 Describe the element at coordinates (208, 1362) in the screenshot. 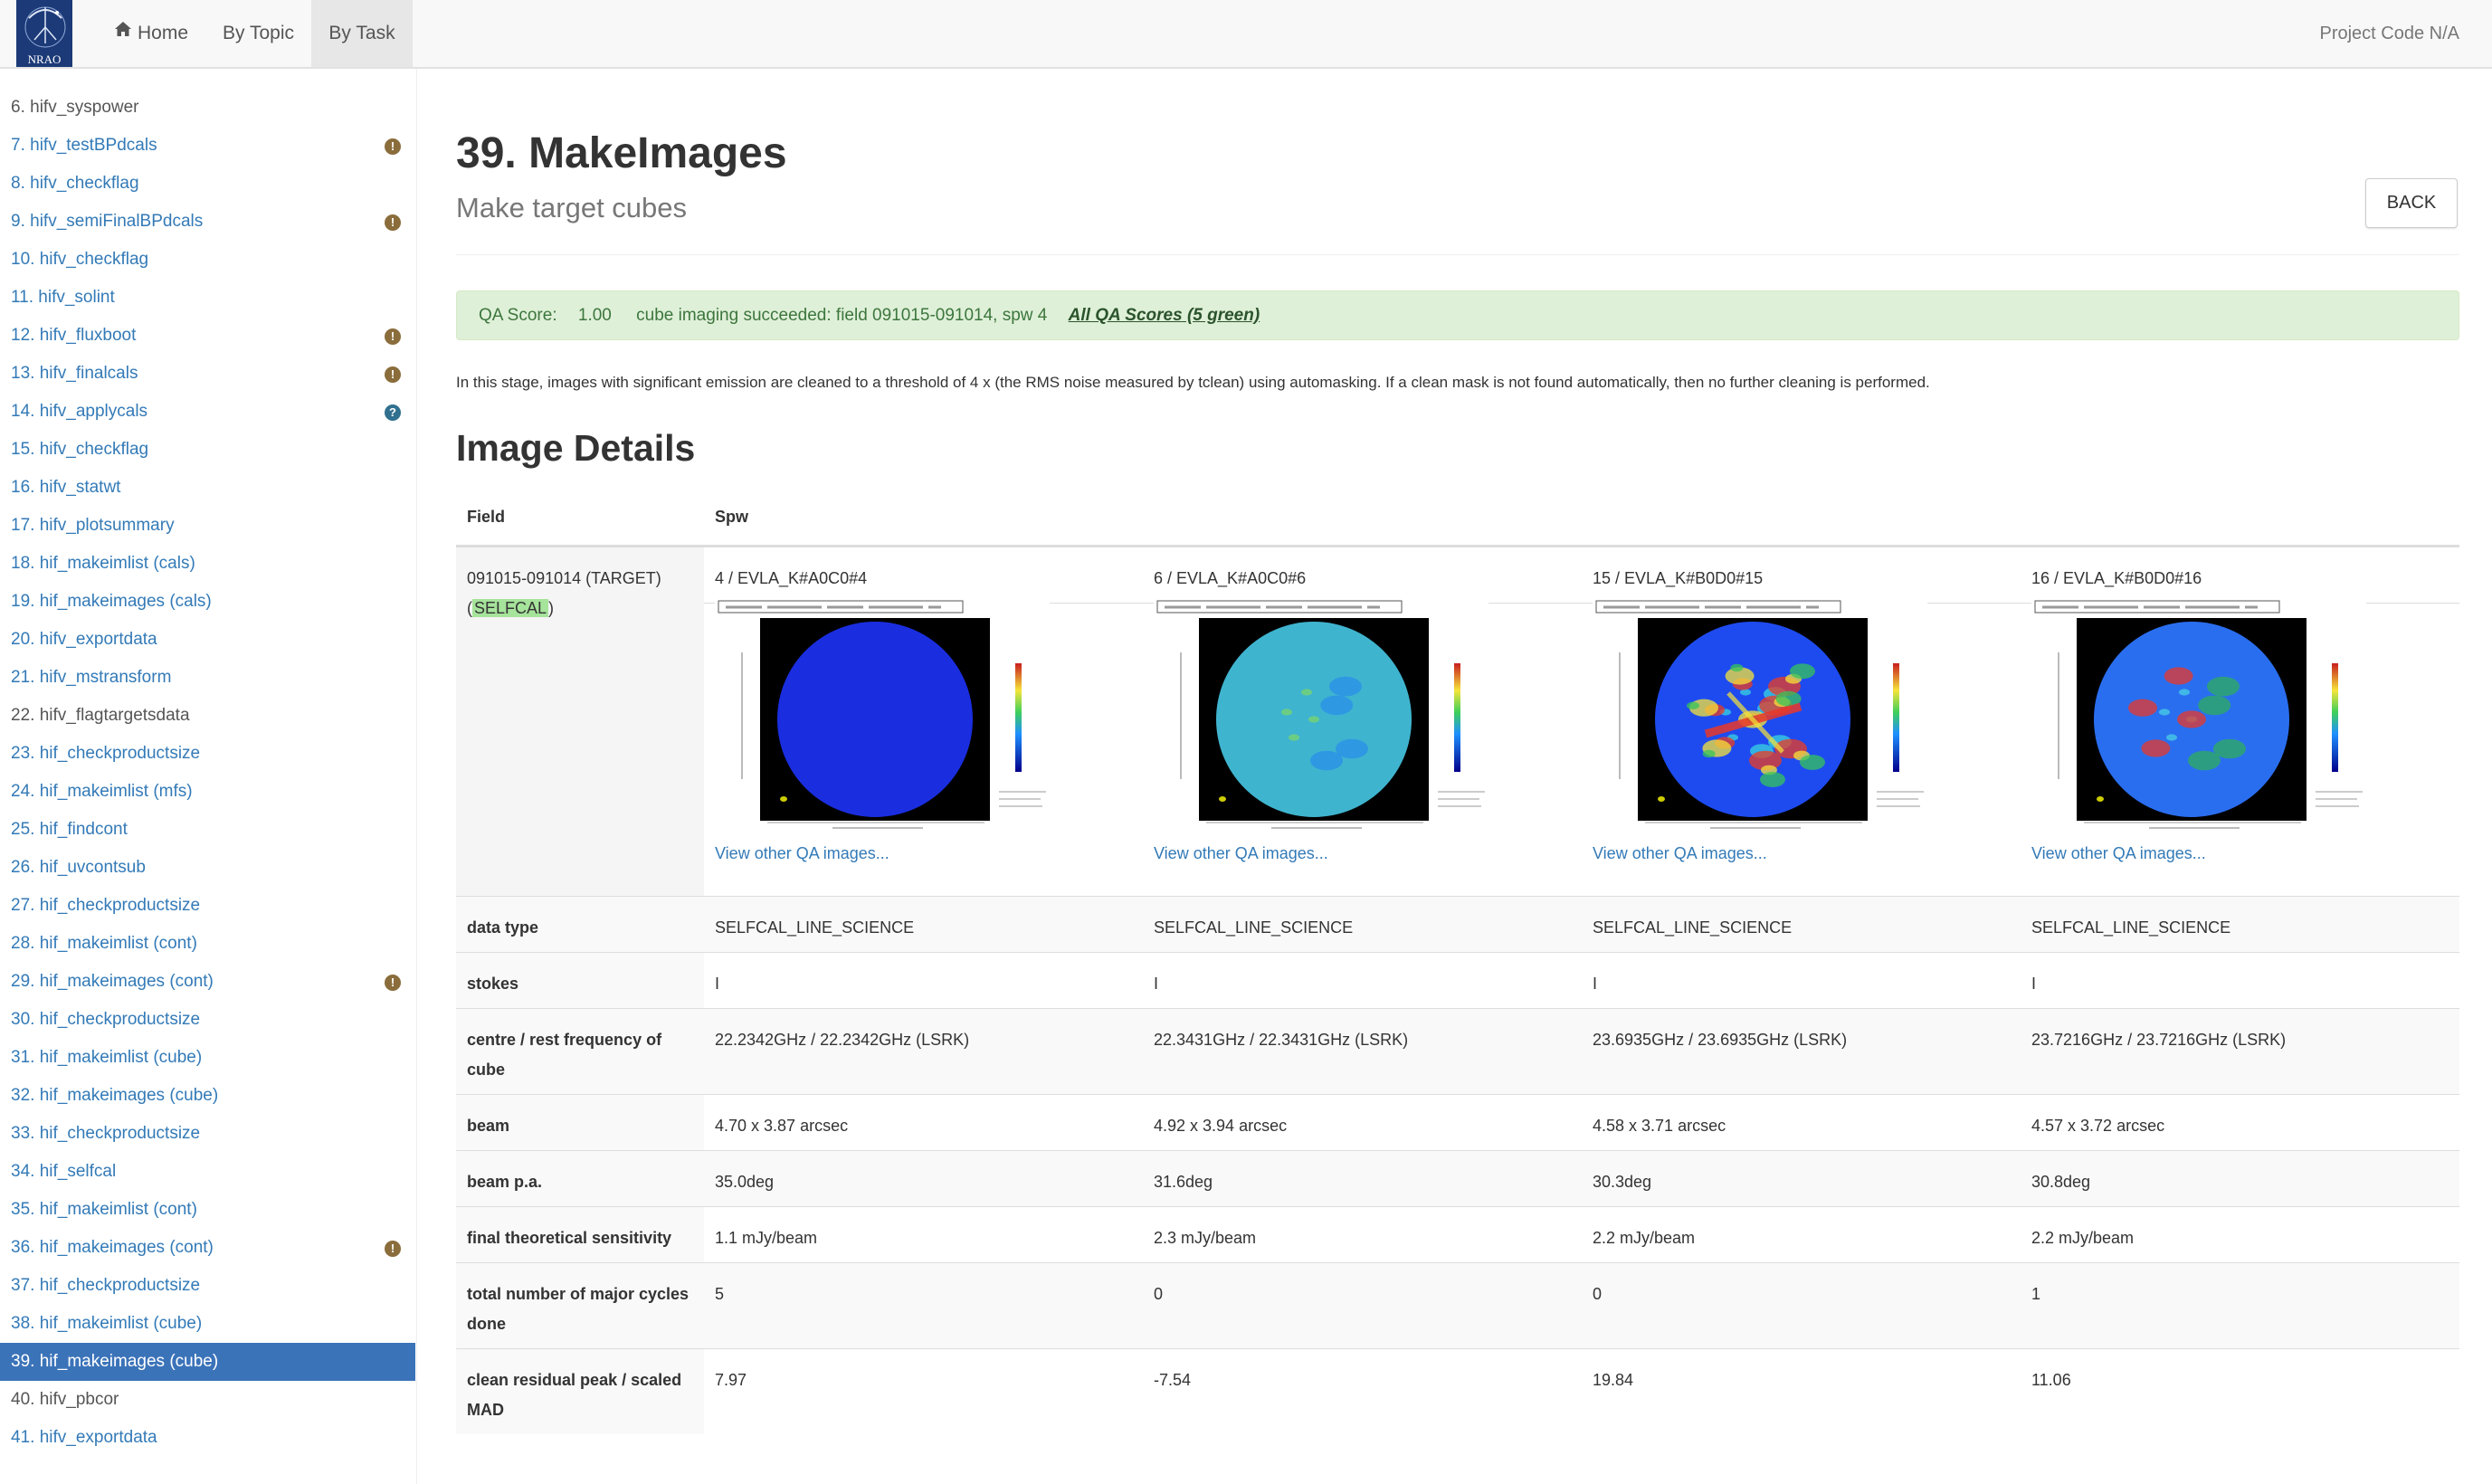

I see `sidebar-item: 39. hif_makeimages (cube)` at that location.